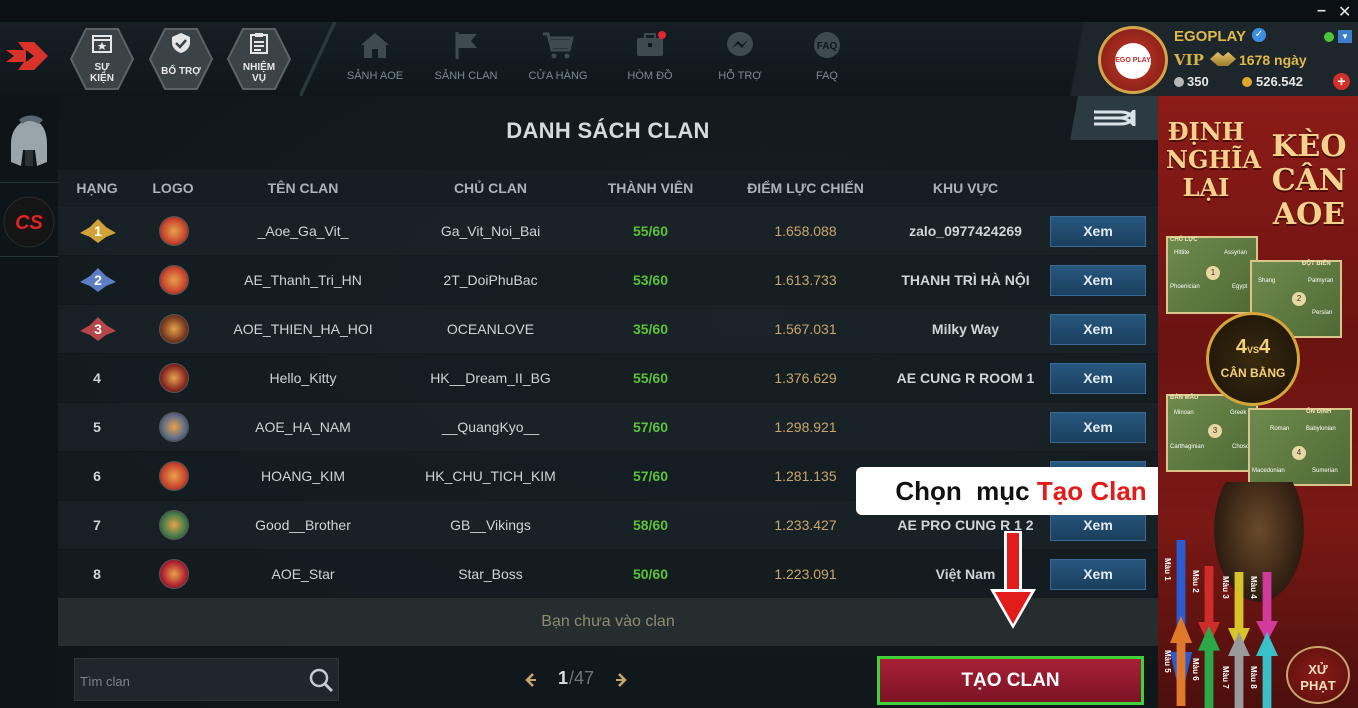  I want to click on table-row: 5 AOE_HA_NAM __QuangKyo__ 57/60 1.298.921 Xem, so click(608, 427).